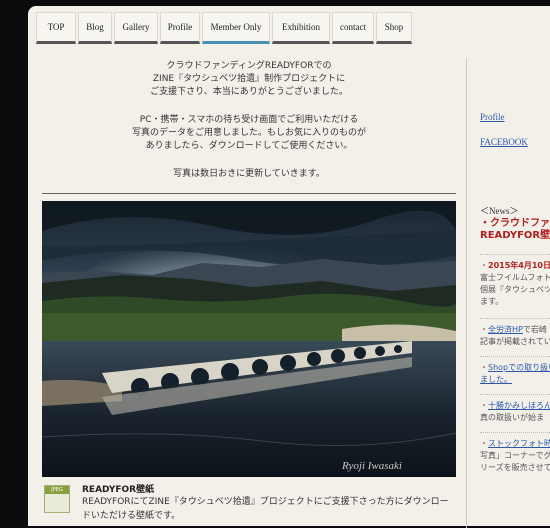 The height and width of the screenshot is (528, 550). Describe the element at coordinates (180, 28) in the screenshot. I see `nav-profile: Profile` at that location.